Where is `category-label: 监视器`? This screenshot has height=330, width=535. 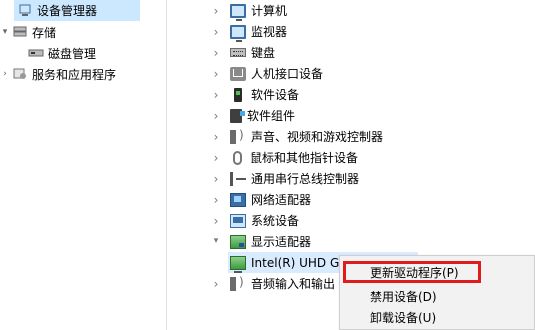
category-label: 监视器 is located at coordinates (269, 32).